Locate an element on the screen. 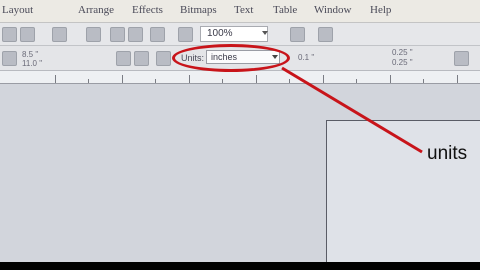 The image size is (480, 270). highlight-circle is located at coordinates (231, 58).